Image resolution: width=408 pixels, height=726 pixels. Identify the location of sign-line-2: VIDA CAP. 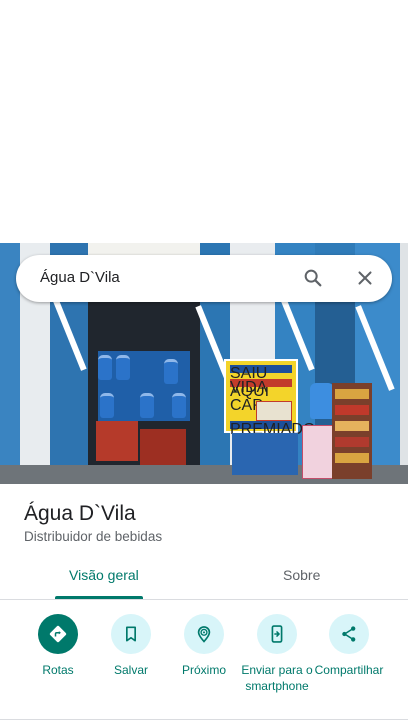
(261, 396).